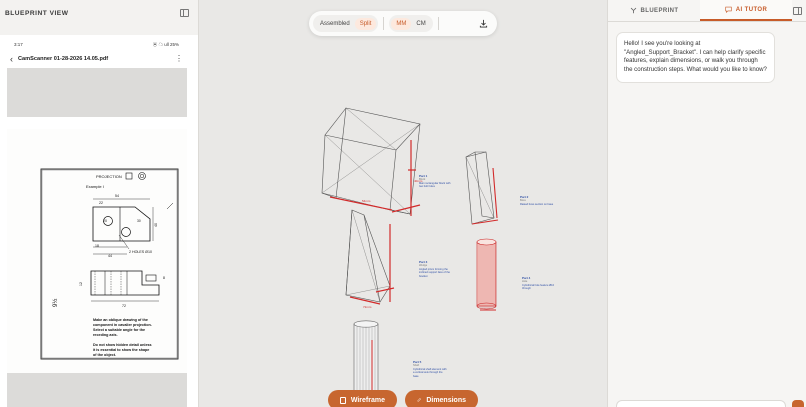 This screenshot has height=407, width=806. Describe the element at coordinates (97, 92) in the screenshot. I see `pdf-page-placeholder` at that location.